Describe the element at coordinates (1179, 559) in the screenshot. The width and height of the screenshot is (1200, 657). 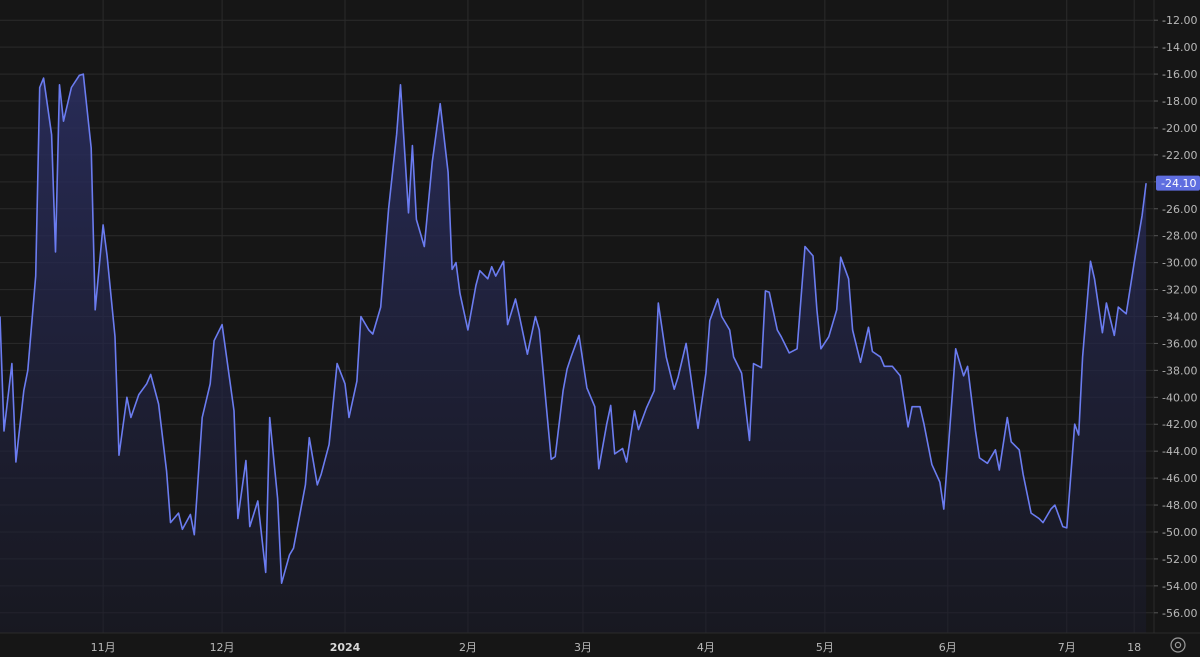
I see `y-tick-label: -52.00` at that location.